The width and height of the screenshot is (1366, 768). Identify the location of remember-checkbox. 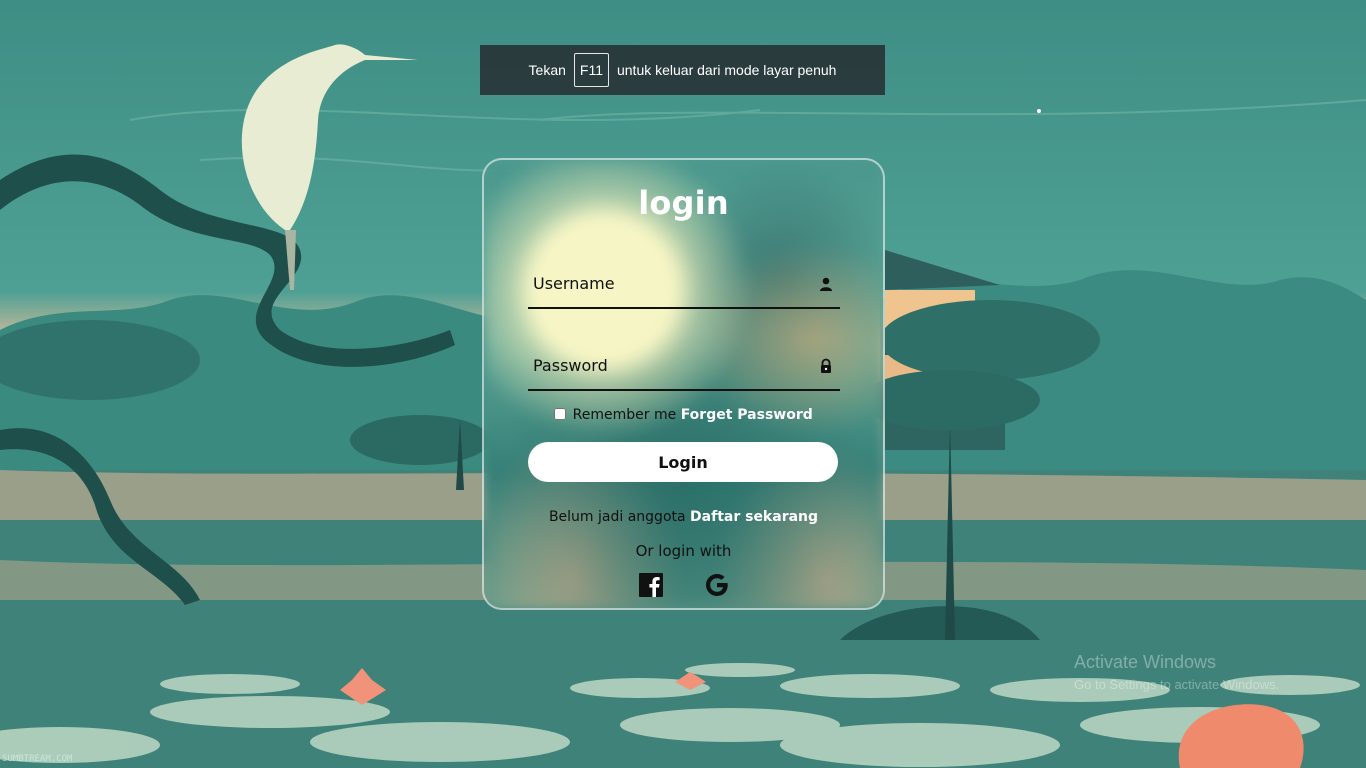
(560, 414).